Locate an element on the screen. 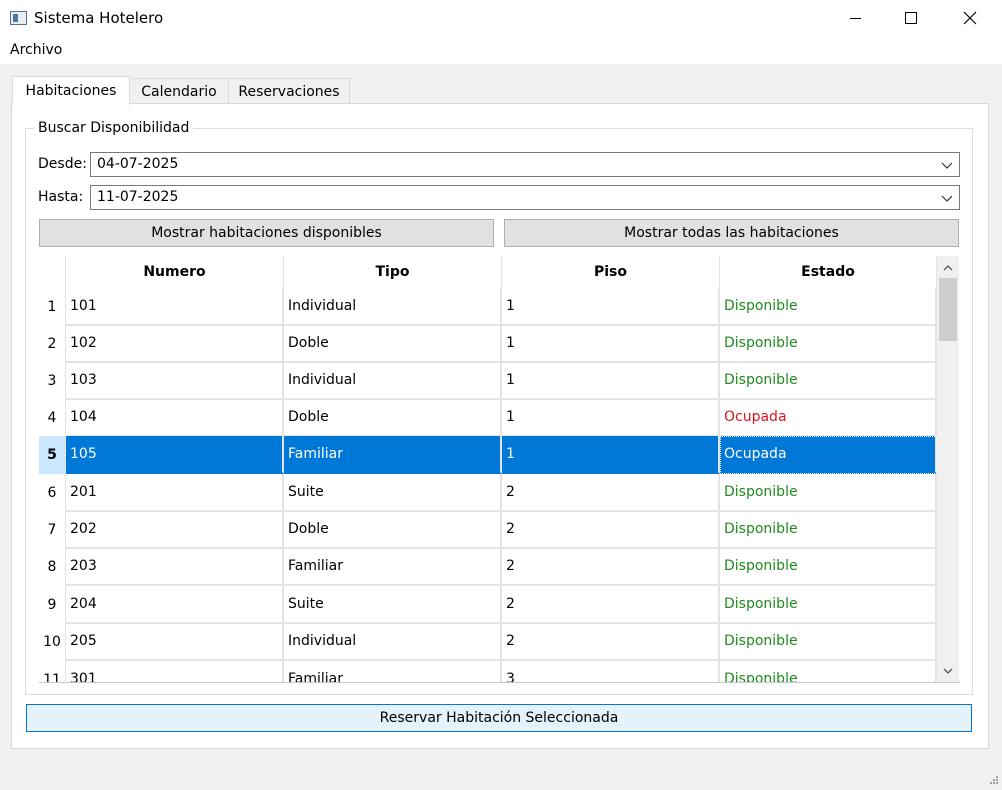  show-available-button: Mostrar habitaciones disponibles is located at coordinates (266, 233).